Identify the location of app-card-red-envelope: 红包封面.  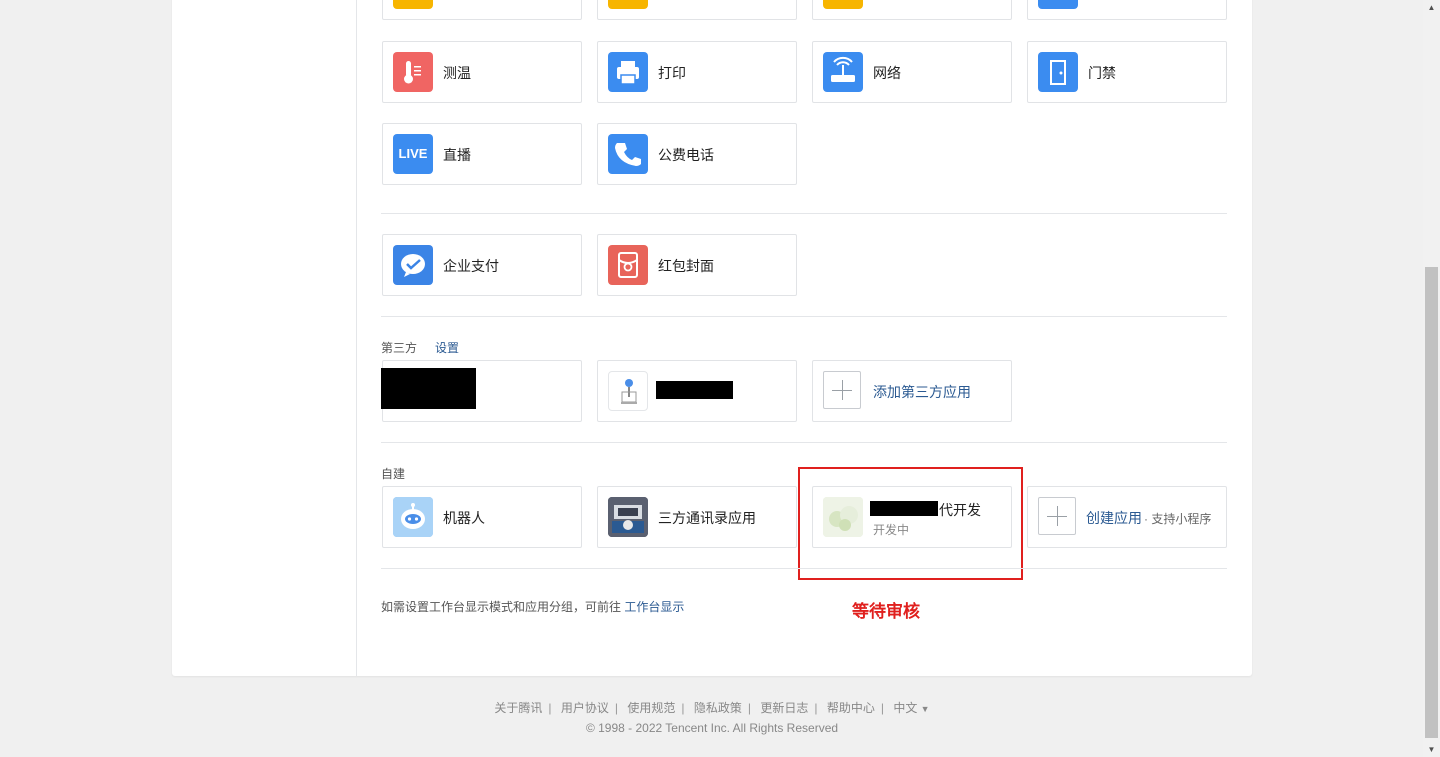
(697, 265).